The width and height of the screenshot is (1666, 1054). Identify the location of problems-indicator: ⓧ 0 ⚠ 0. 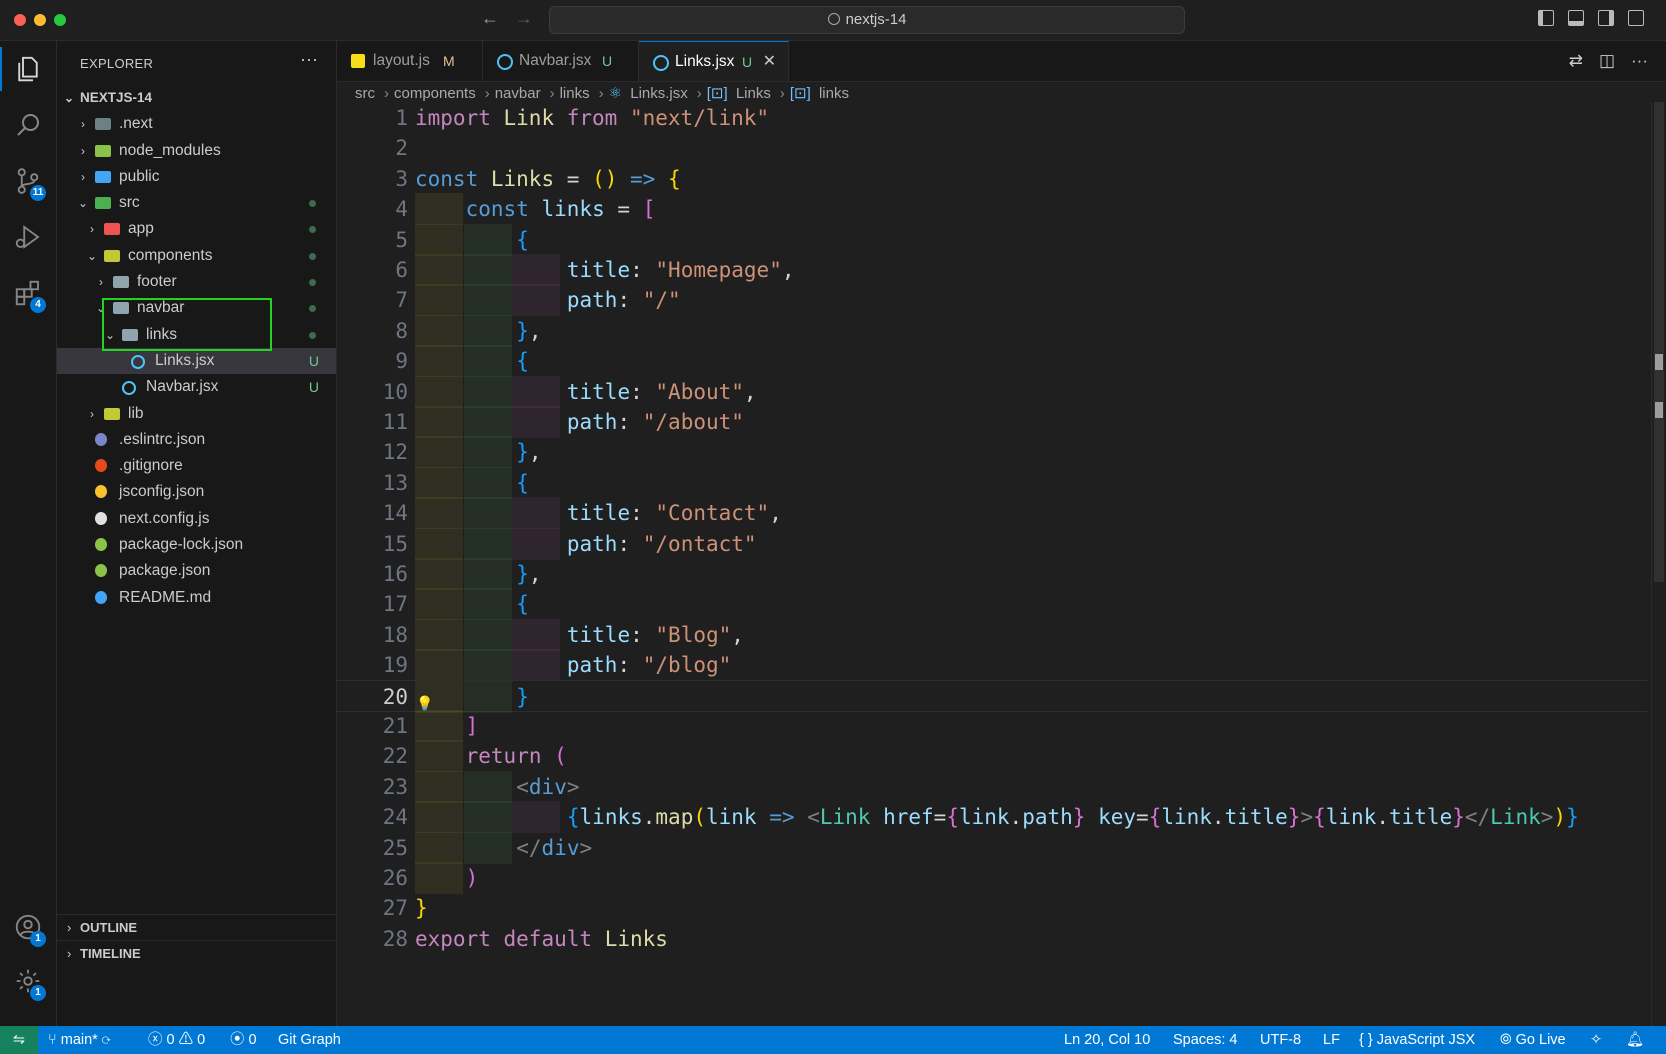
(176, 1040).